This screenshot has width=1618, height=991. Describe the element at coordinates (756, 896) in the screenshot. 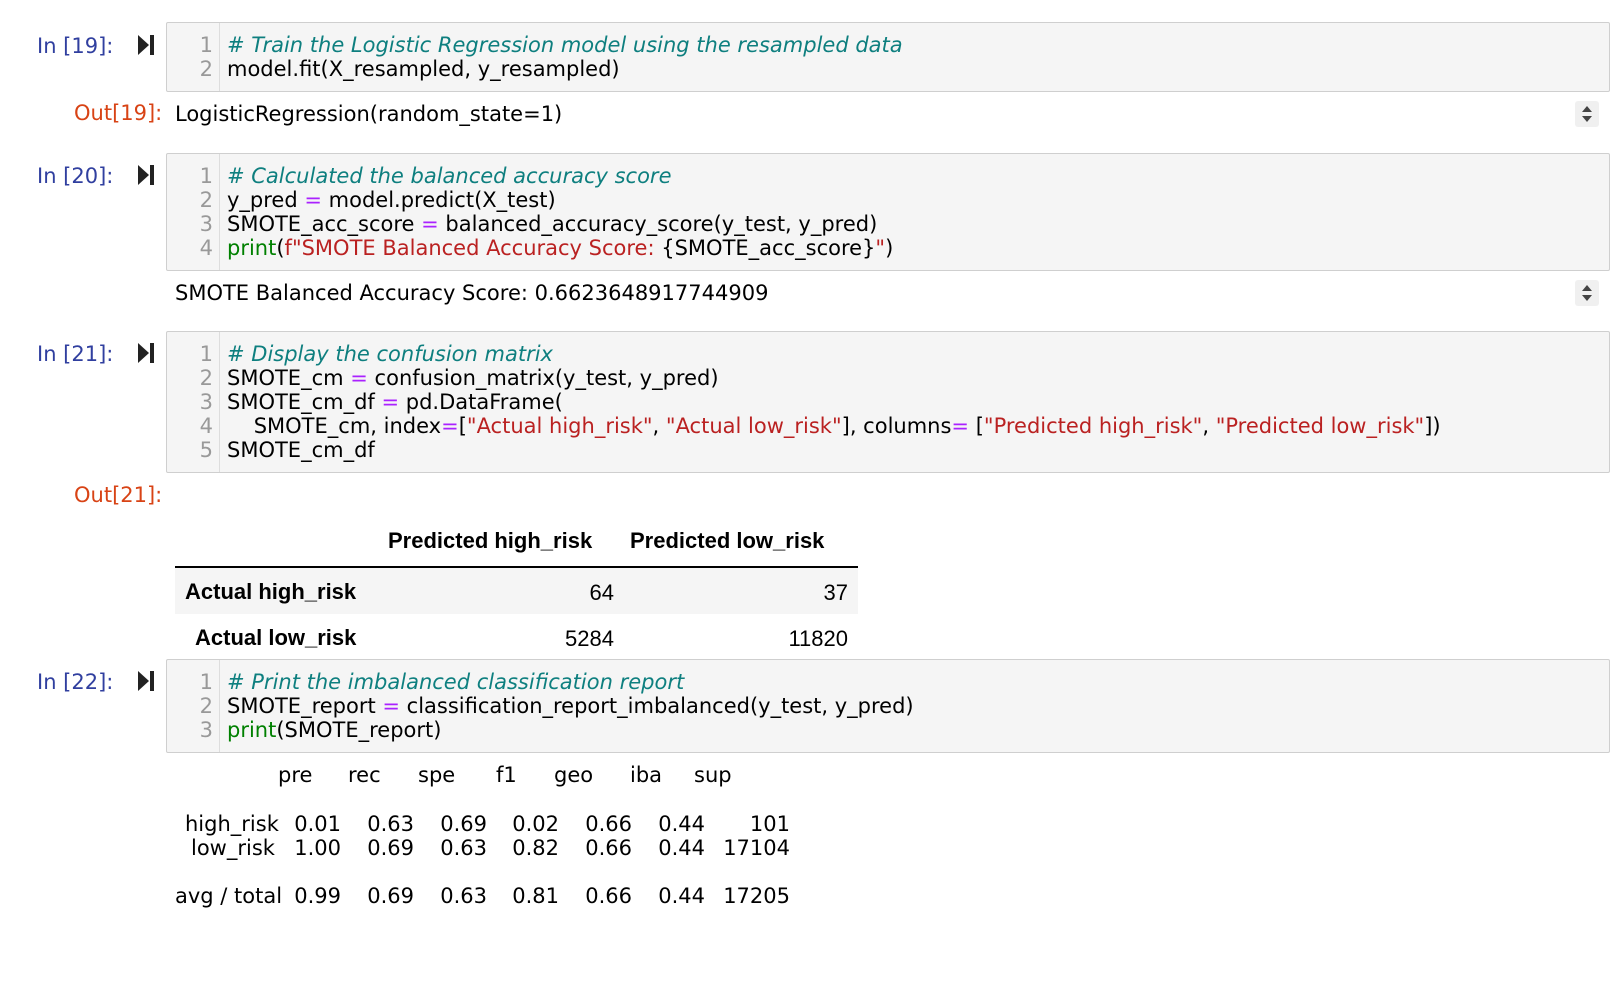

I see `report-value: 17205` at that location.